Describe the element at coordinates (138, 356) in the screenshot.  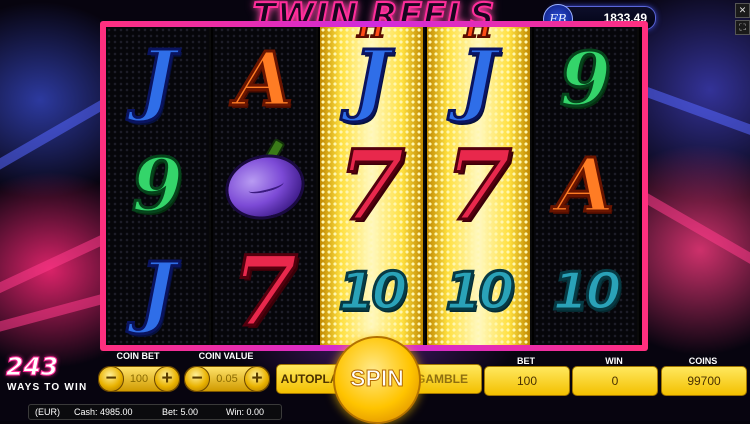
I see `coin-bet-label: COIN BET` at that location.